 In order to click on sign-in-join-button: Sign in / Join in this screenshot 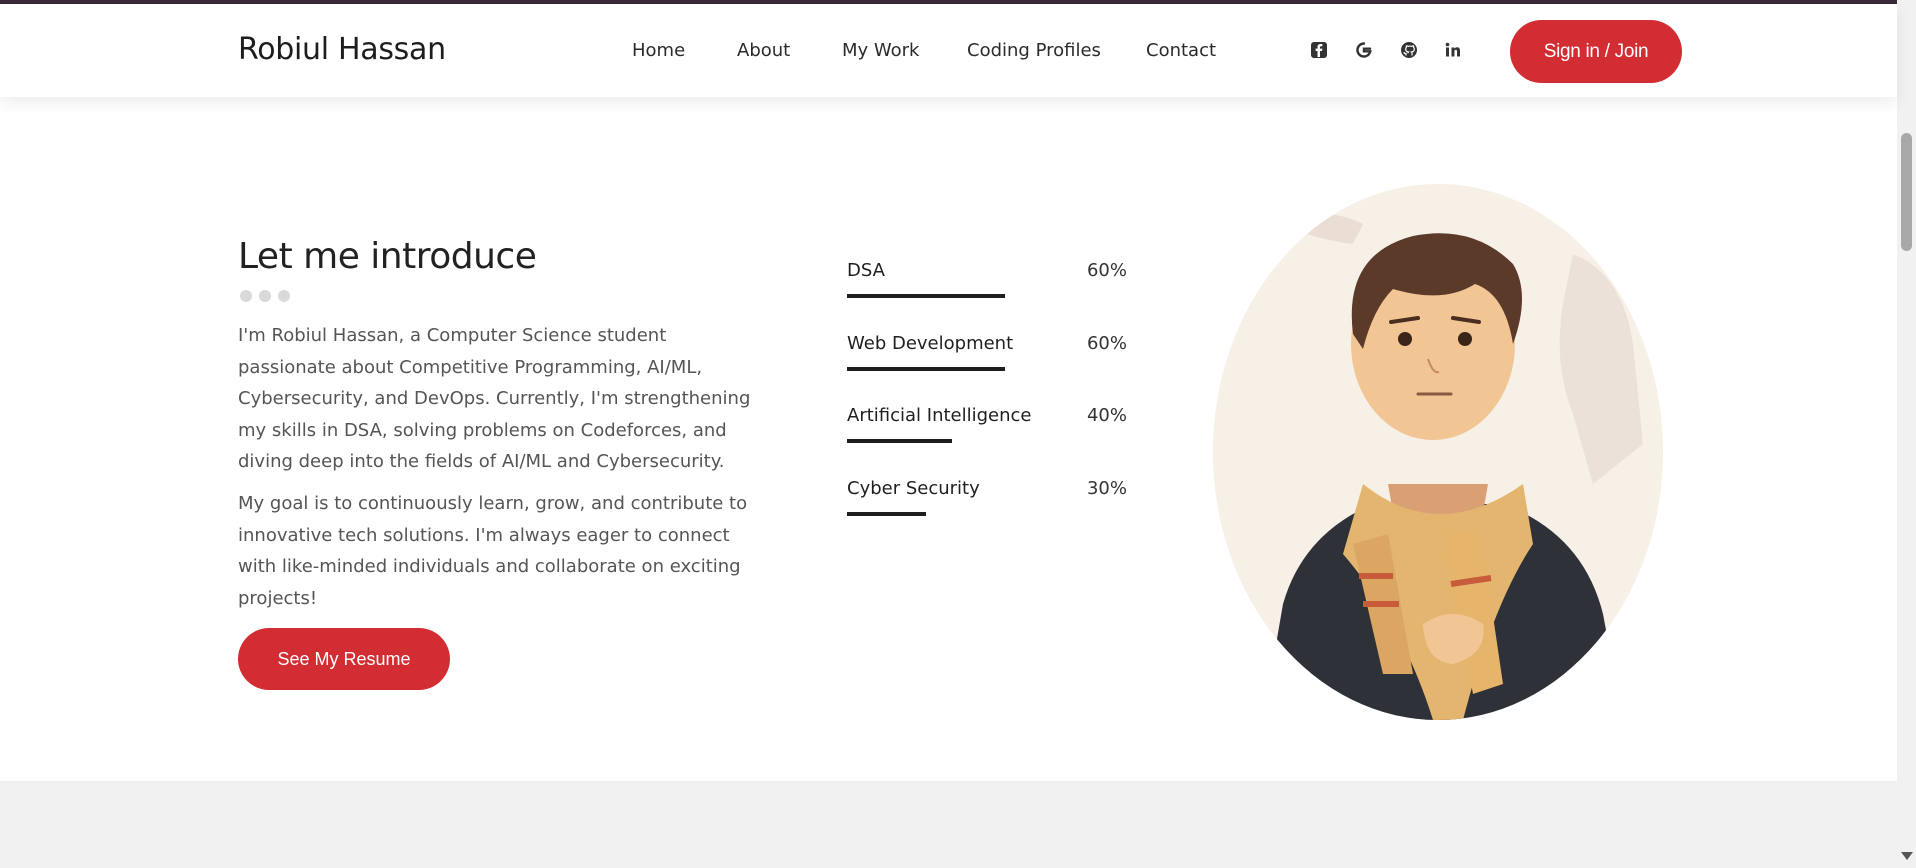, I will do `click(1596, 51)`.